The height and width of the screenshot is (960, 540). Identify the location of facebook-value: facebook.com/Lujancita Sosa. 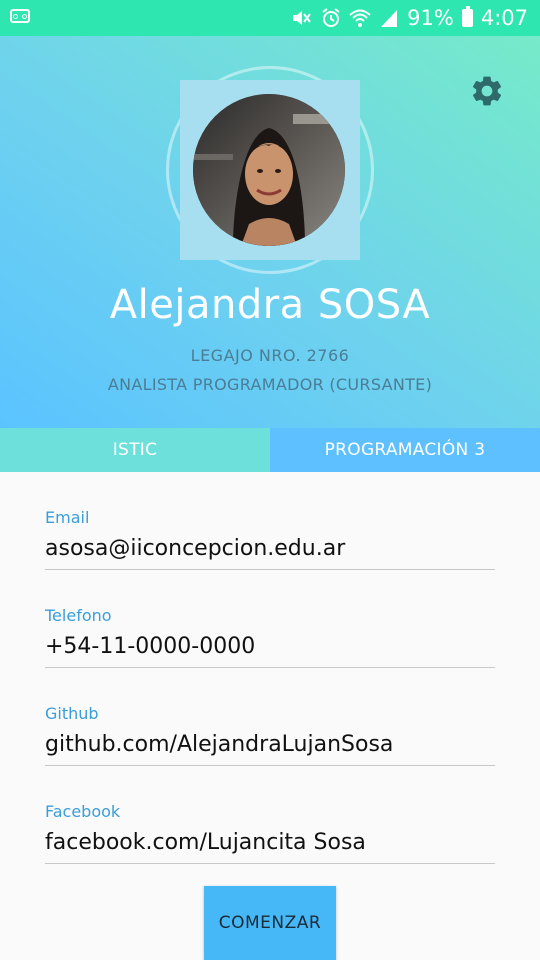
(205, 842).